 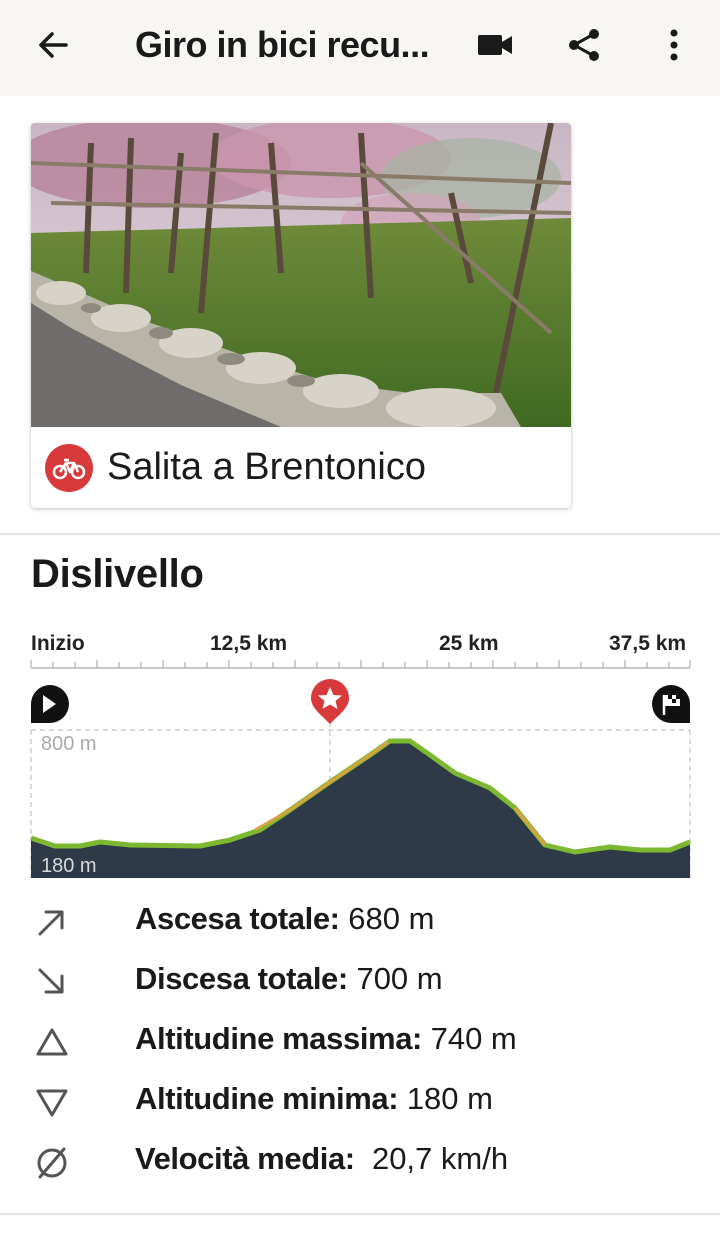 What do you see at coordinates (117, 574) in the screenshot?
I see `elevation-section-title: Dislivello` at bounding box center [117, 574].